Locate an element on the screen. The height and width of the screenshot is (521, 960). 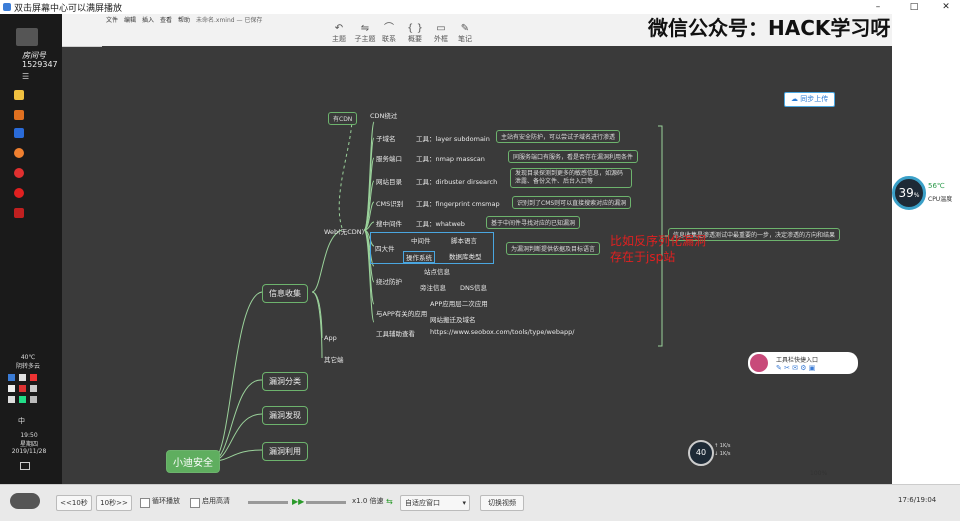
row-mw-key: 搜中间件 is located at coordinates (389, 223).